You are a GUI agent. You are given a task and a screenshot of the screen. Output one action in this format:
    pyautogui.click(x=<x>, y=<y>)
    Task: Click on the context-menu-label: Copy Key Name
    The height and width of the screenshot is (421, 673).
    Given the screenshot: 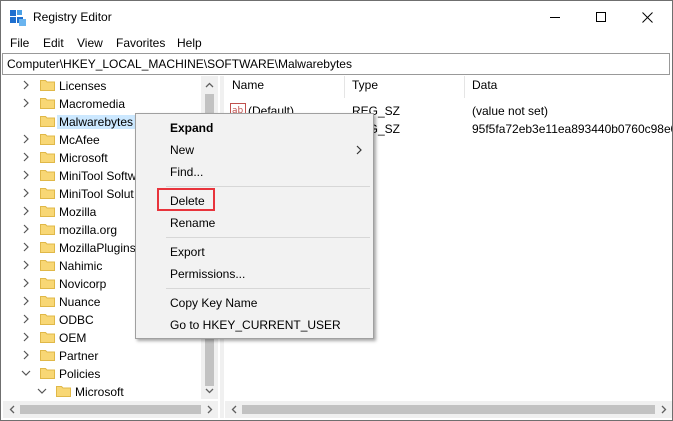 What is the action you would take?
    pyautogui.click(x=214, y=303)
    